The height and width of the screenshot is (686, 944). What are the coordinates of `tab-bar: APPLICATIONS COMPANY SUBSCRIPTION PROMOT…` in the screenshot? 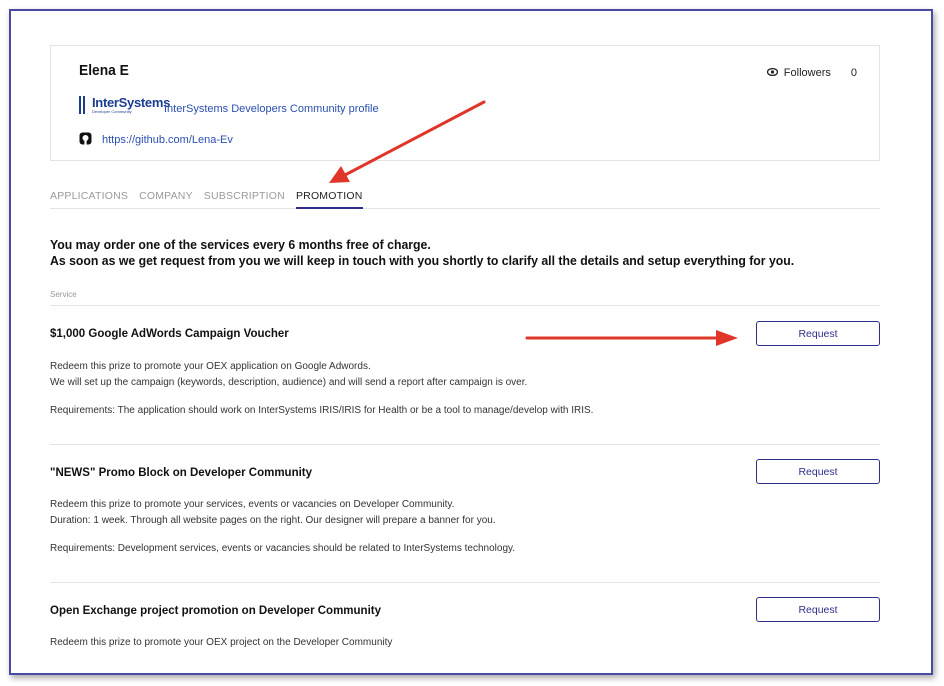 It's located at (465, 199).